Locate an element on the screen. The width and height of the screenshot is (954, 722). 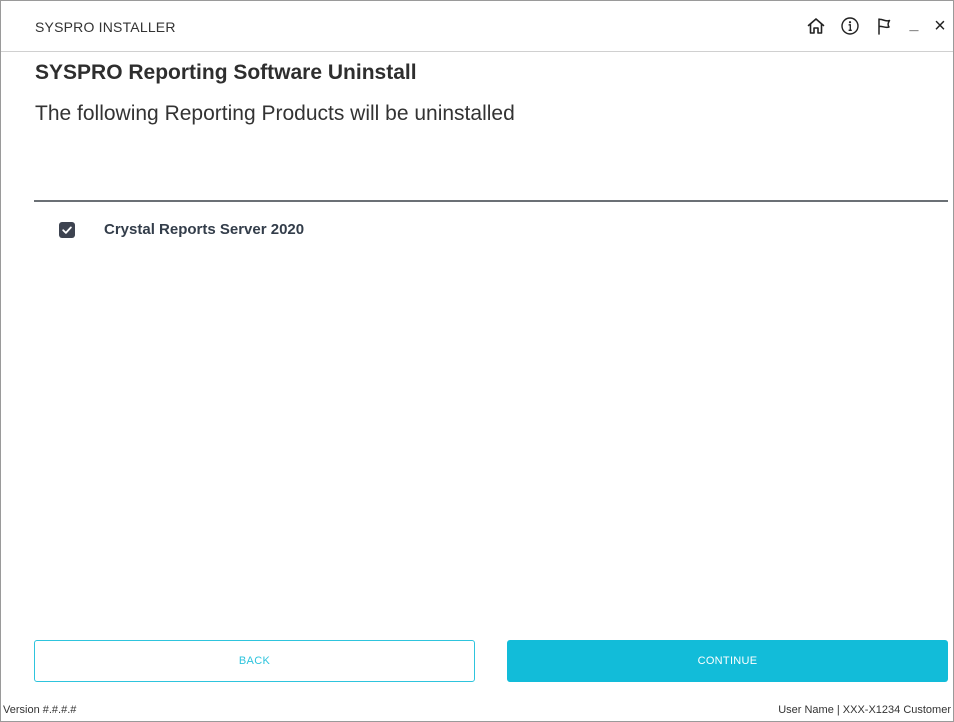
continue-button: CONTINUE is located at coordinates (727, 661).